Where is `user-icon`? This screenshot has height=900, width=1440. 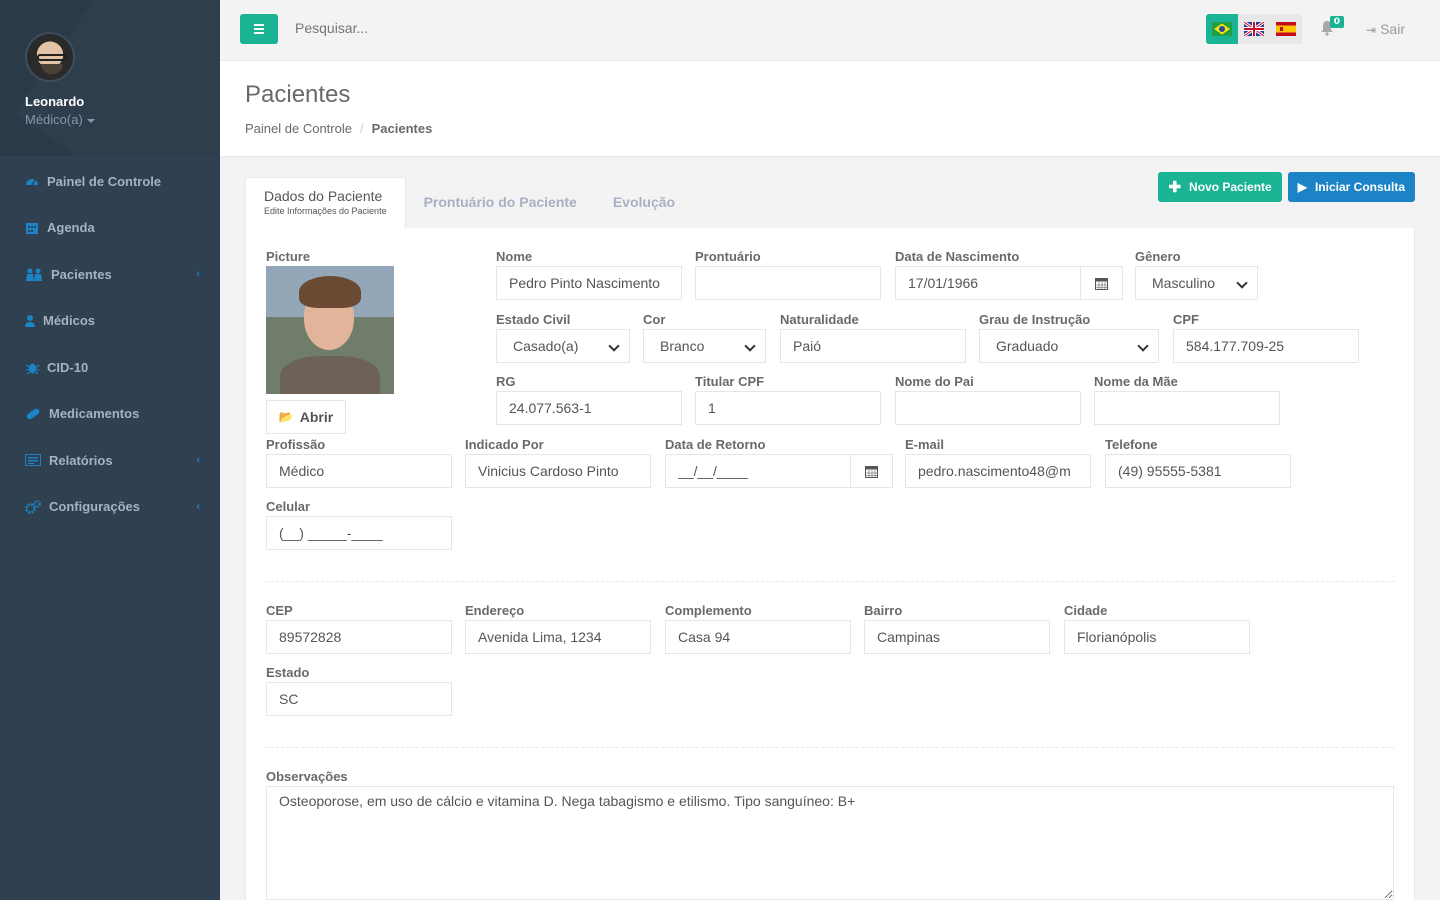 user-icon is located at coordinates (30, 321).